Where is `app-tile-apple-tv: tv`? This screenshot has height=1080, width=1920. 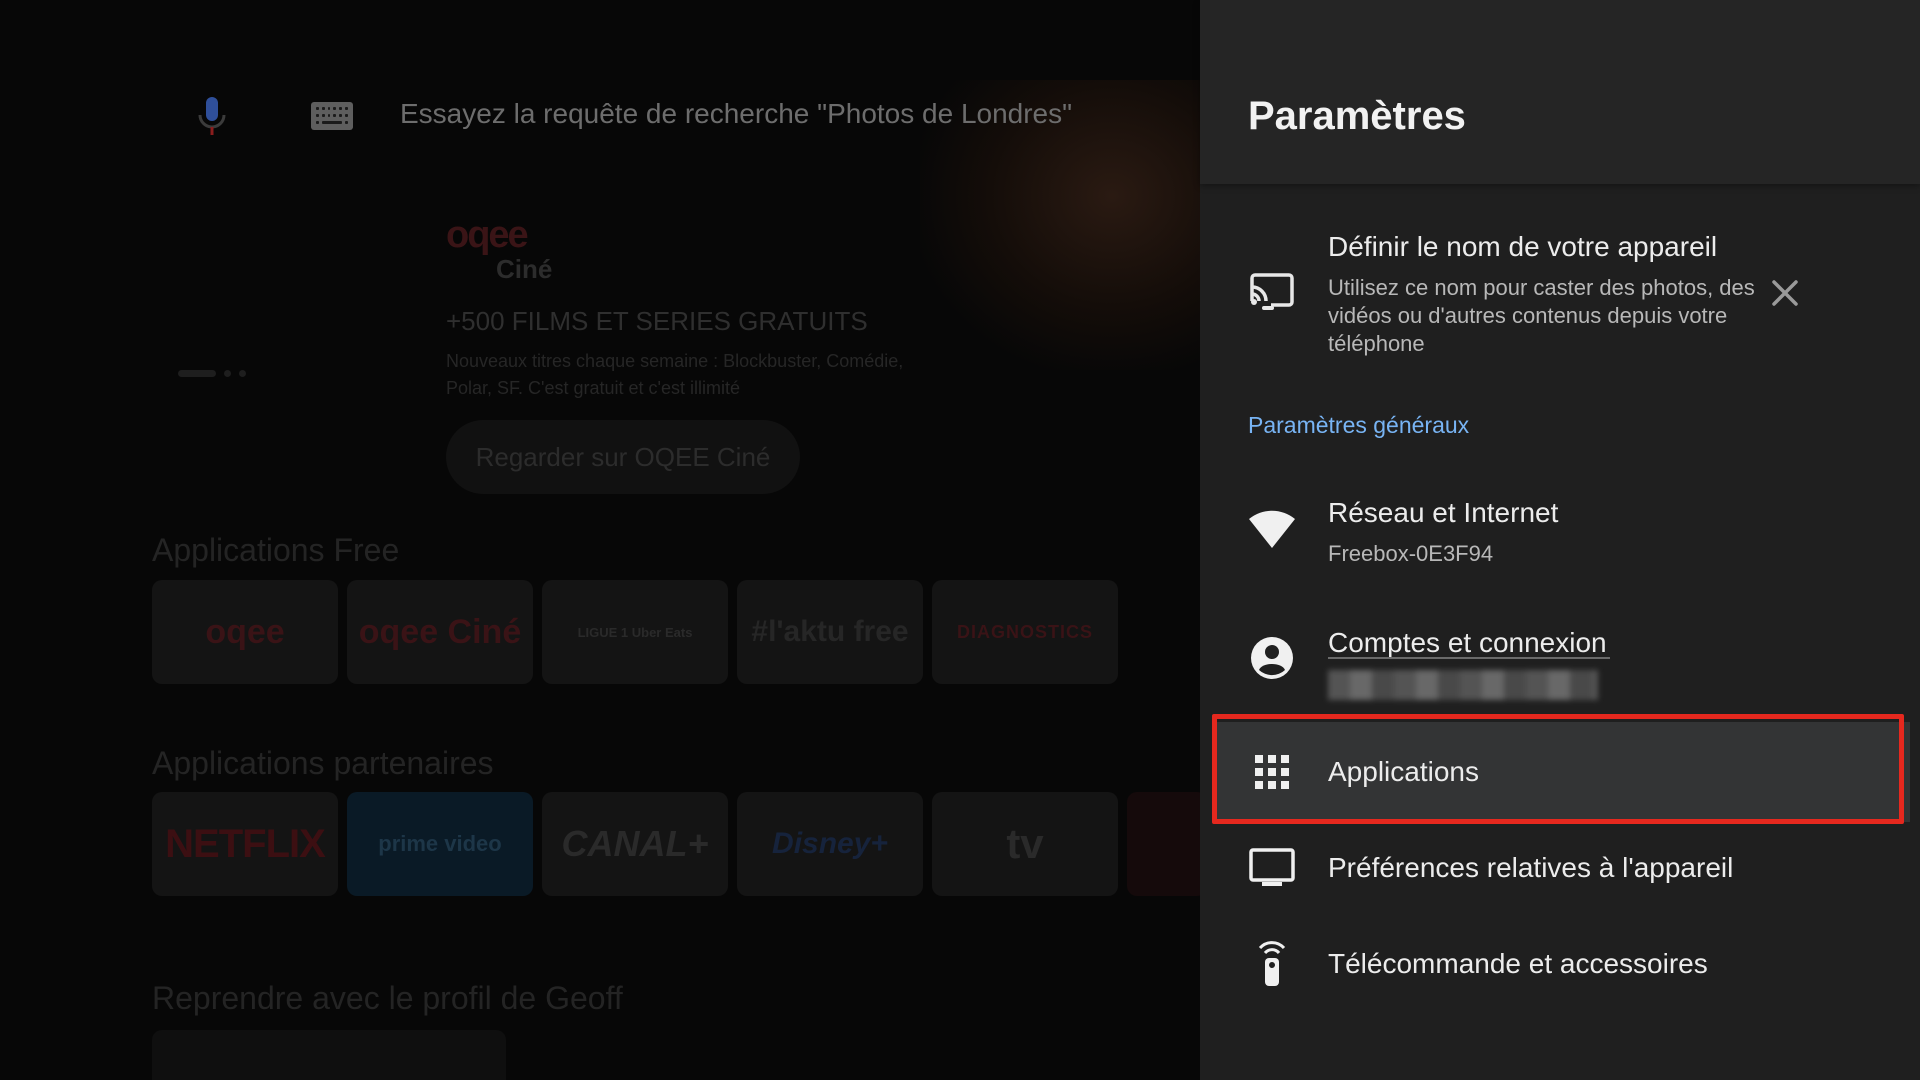
app-tile-apple-tv: tv is located at coordinates (1025, 844).